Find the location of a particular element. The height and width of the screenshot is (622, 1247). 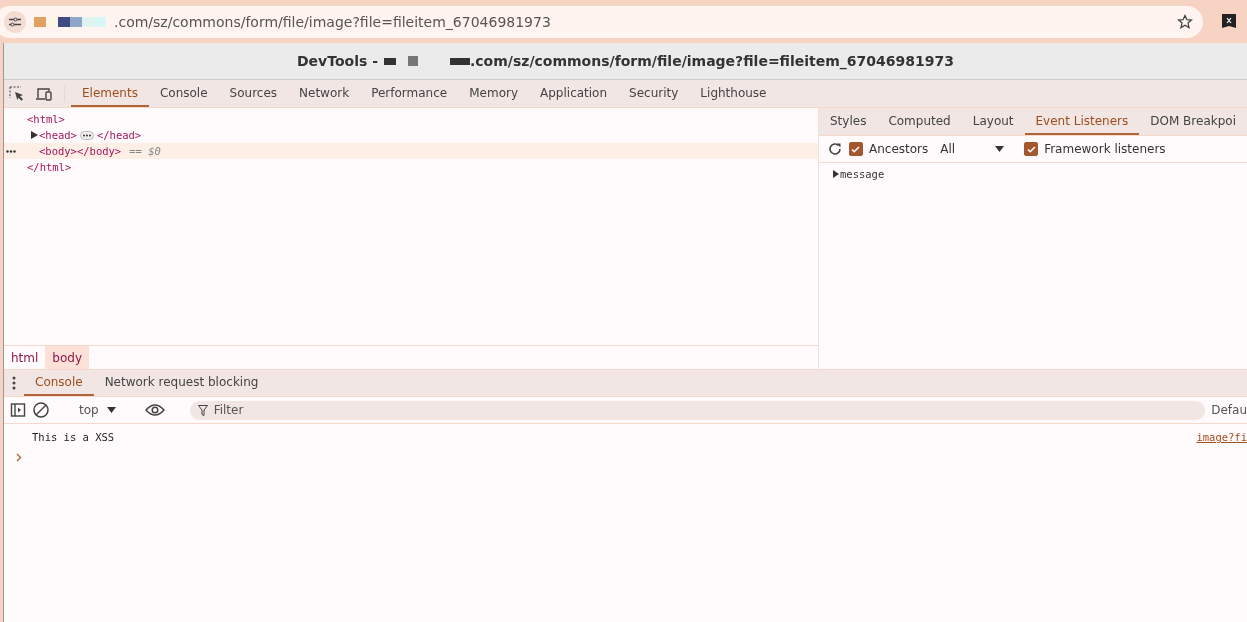

node-reference: == $0 is located at coordinates (145, 151).